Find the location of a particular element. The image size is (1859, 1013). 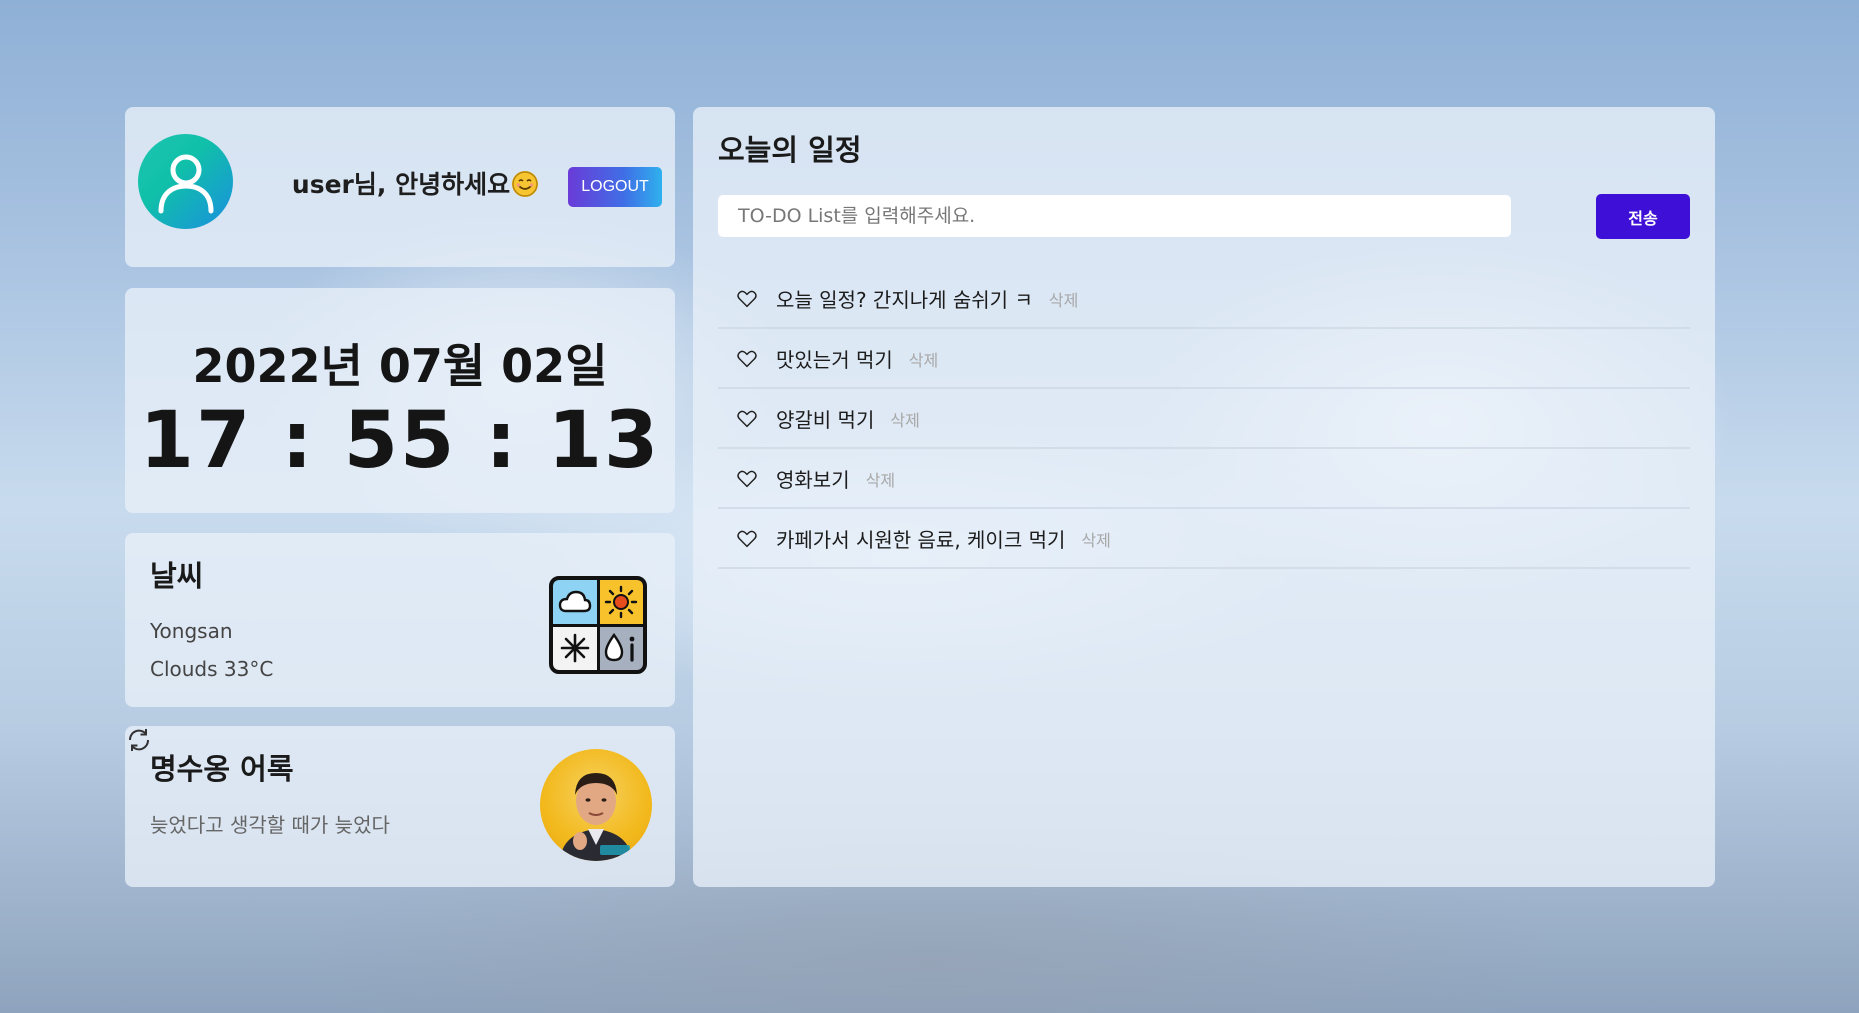

todo-text: 양갈비 먹기 is located at coordinates (825, 420).